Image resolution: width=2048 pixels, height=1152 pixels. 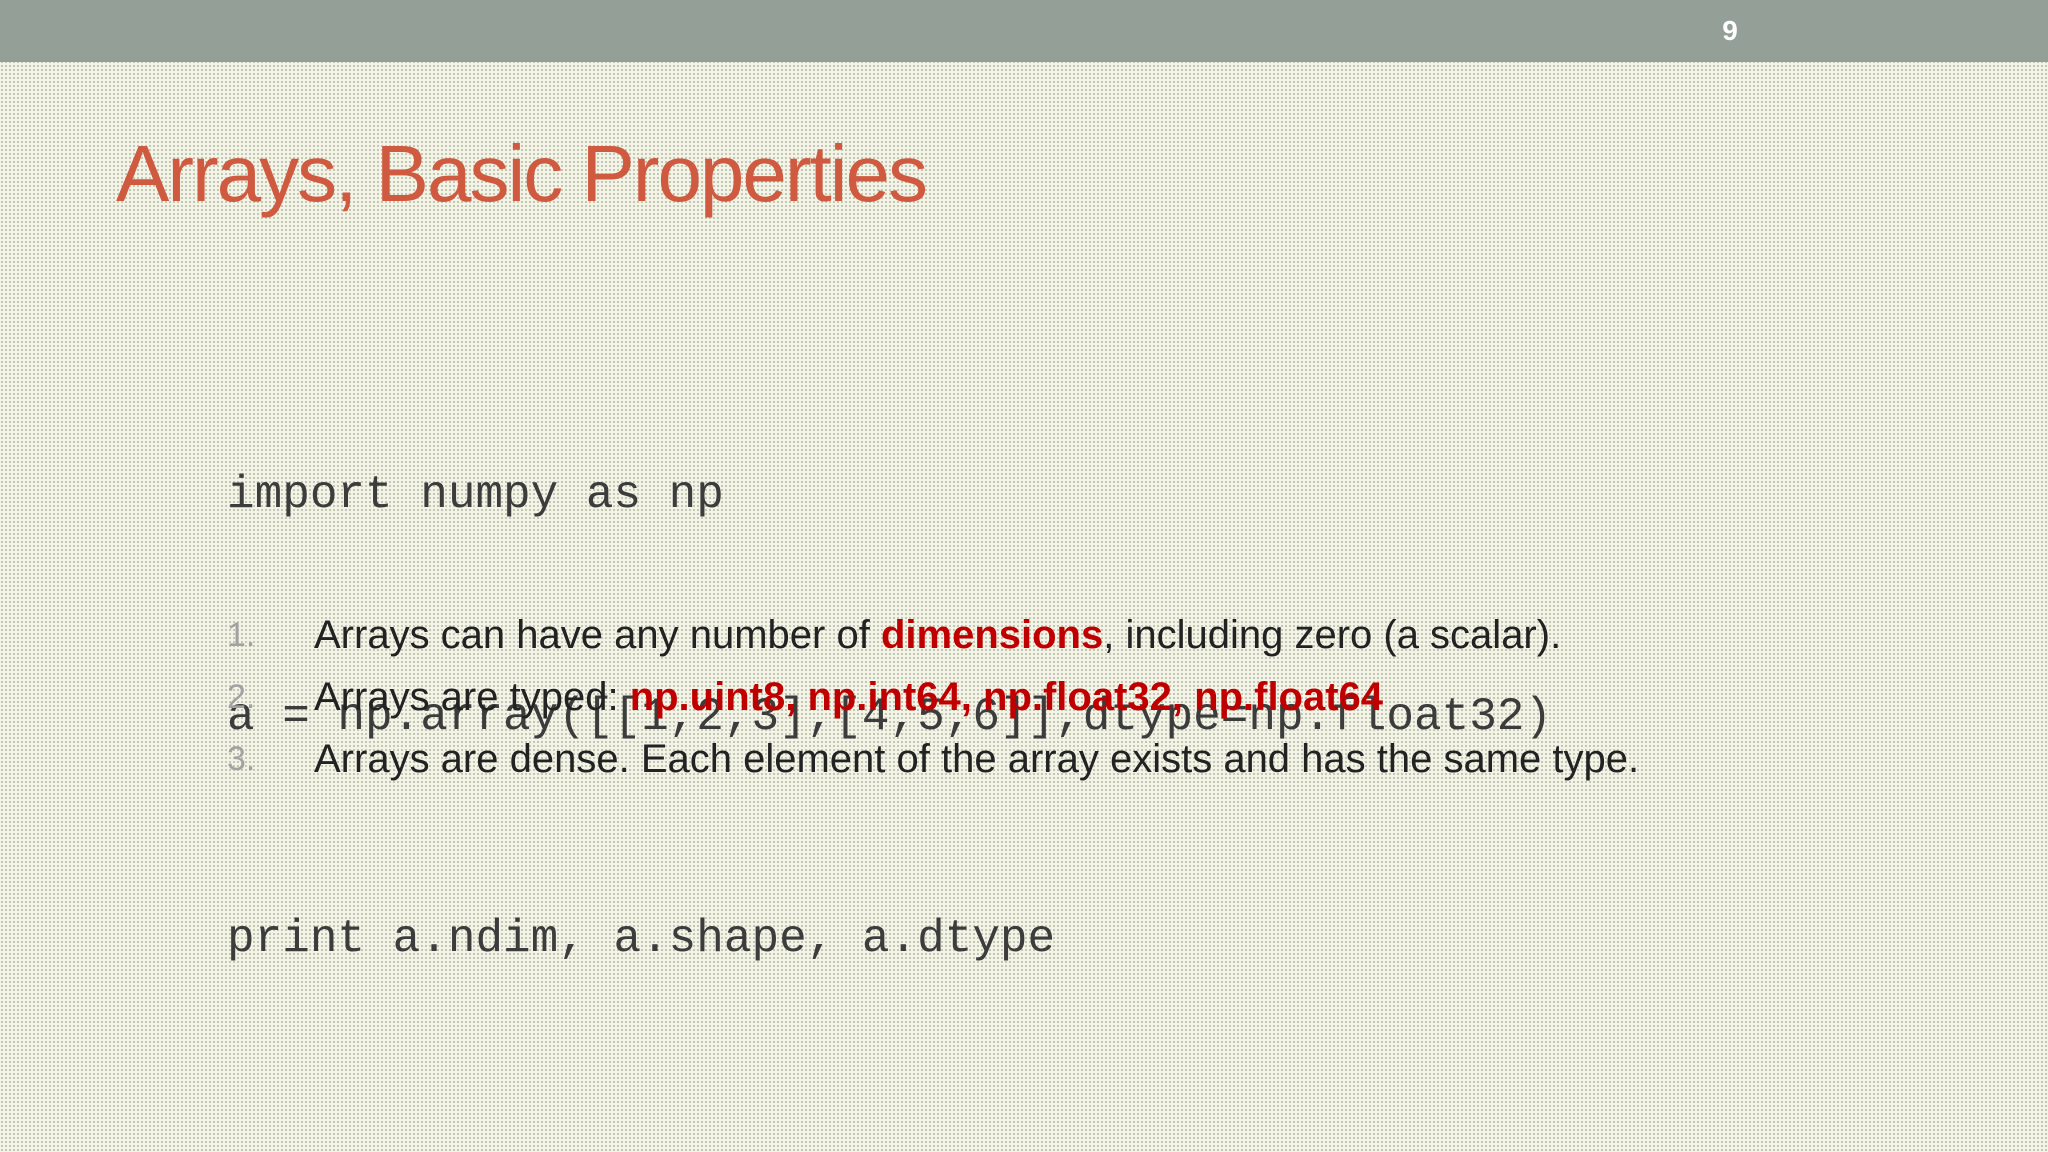 I want to click on slide-title: Arrays, Basic Properties, so click(x=522, y=173).